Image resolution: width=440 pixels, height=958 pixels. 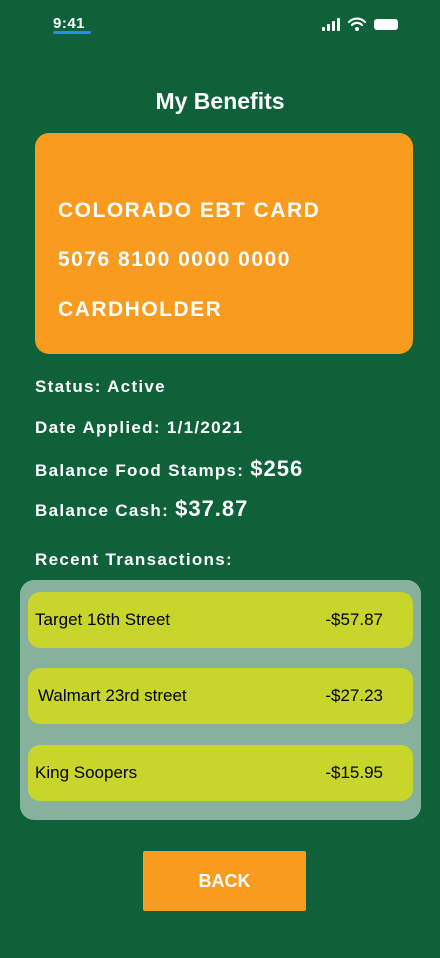 What do you see at coordinates (212, 508) in the screenshot?
I see `cash-value: $37.87` at bounding box center [212, 508].